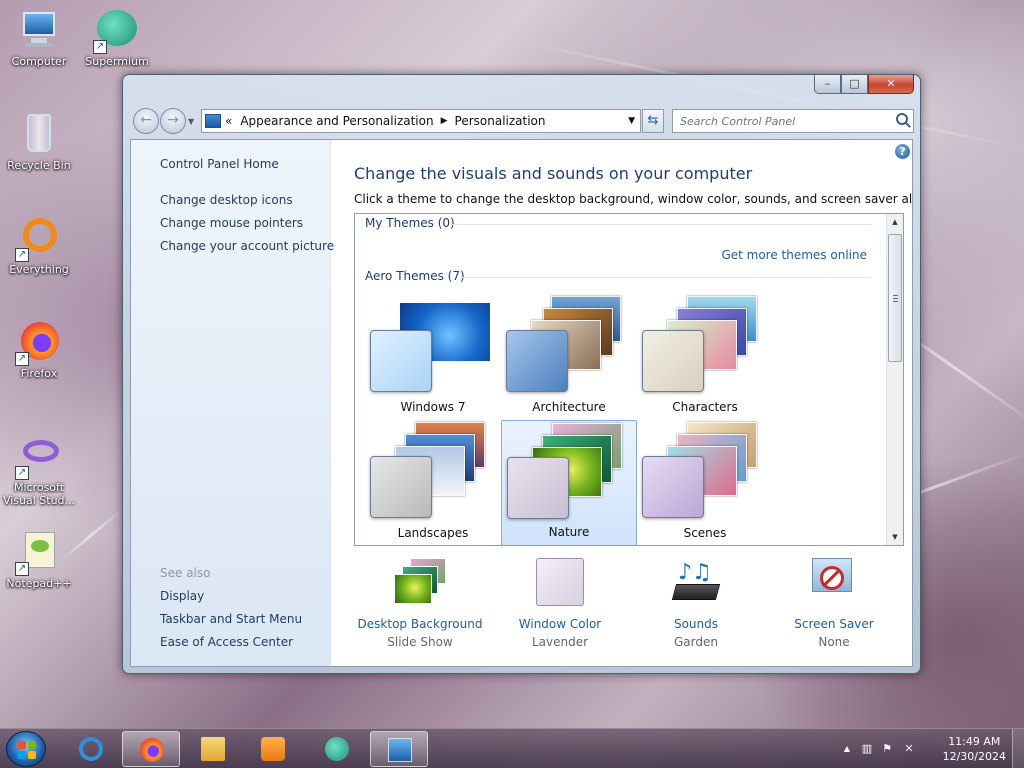 This screenshot has height=768, width=1024. I want to click on taskbar-control-panel, so click(399, 749).